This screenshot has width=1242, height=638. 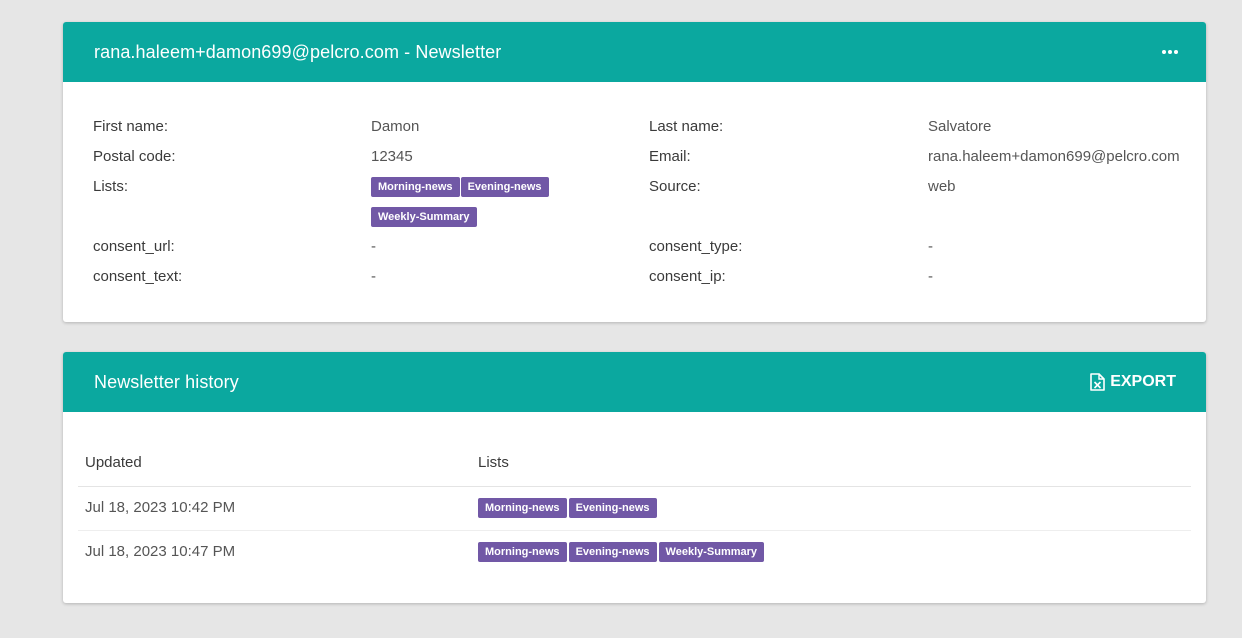 I want to click on history-card-title: Newsletter history, so click(x=166, y=381).